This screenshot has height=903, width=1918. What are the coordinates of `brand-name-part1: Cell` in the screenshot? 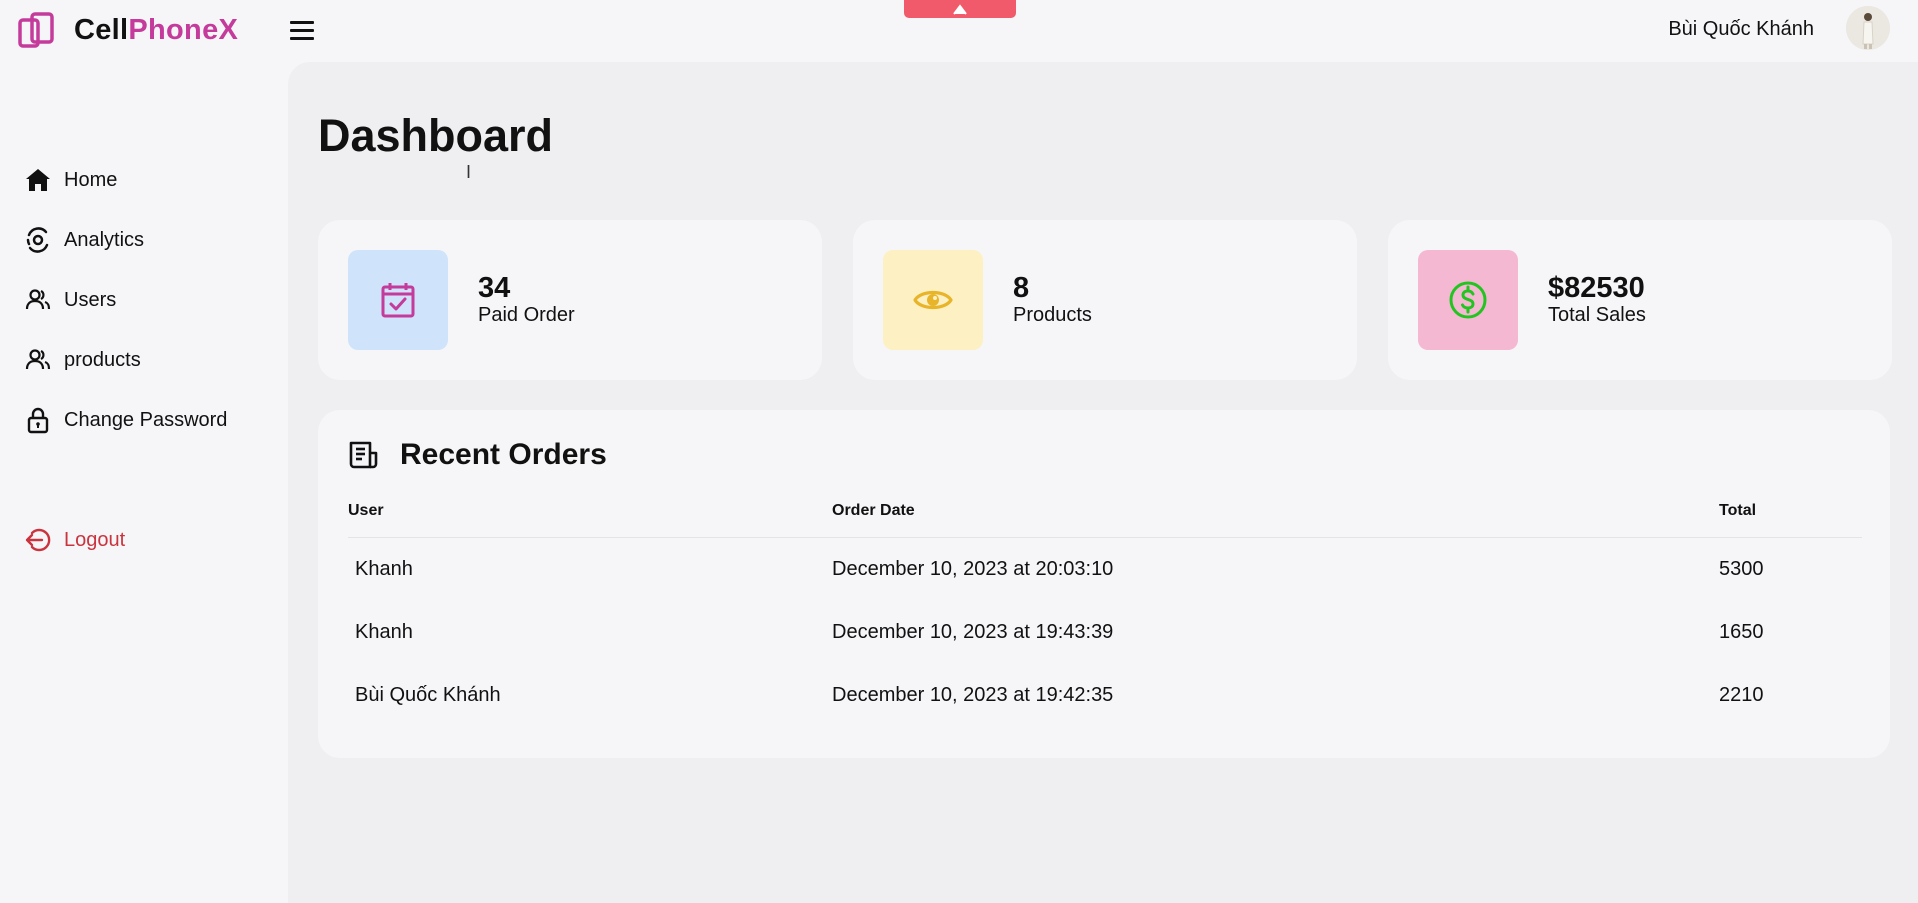 It's located at (101, 29).